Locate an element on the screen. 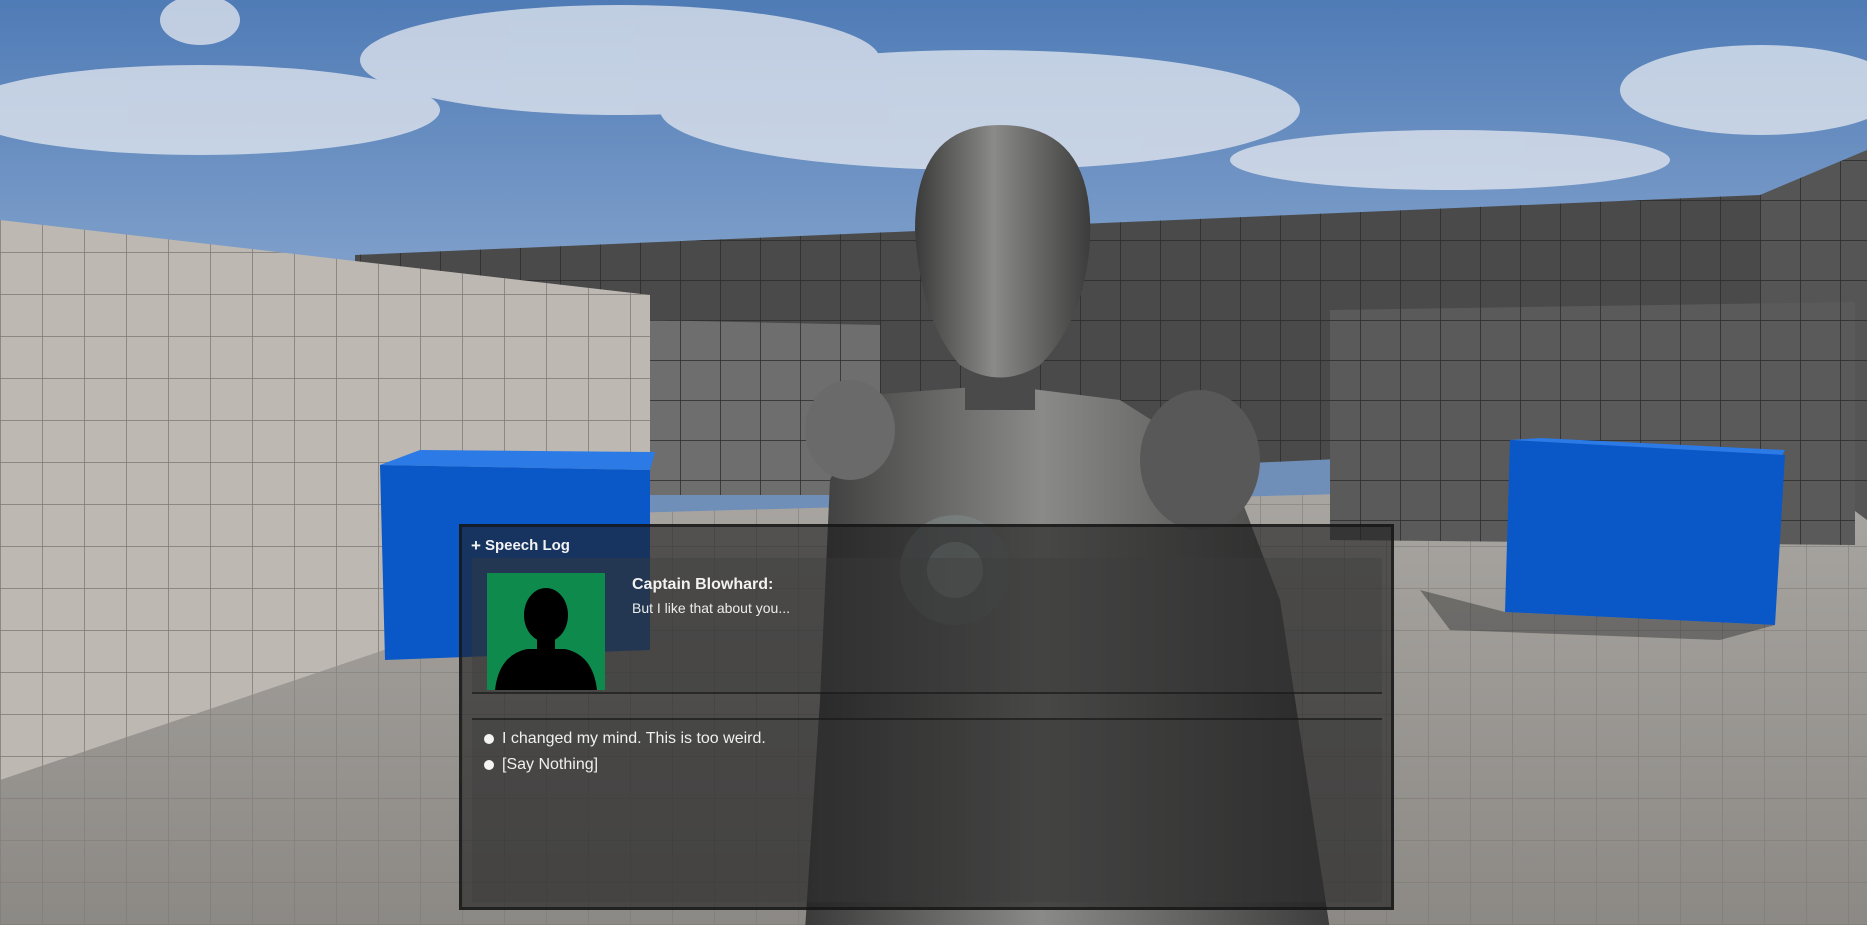 The width and height of the screenshot is (1867, 925). plus-icon: + is located at coordinates (476, 545).